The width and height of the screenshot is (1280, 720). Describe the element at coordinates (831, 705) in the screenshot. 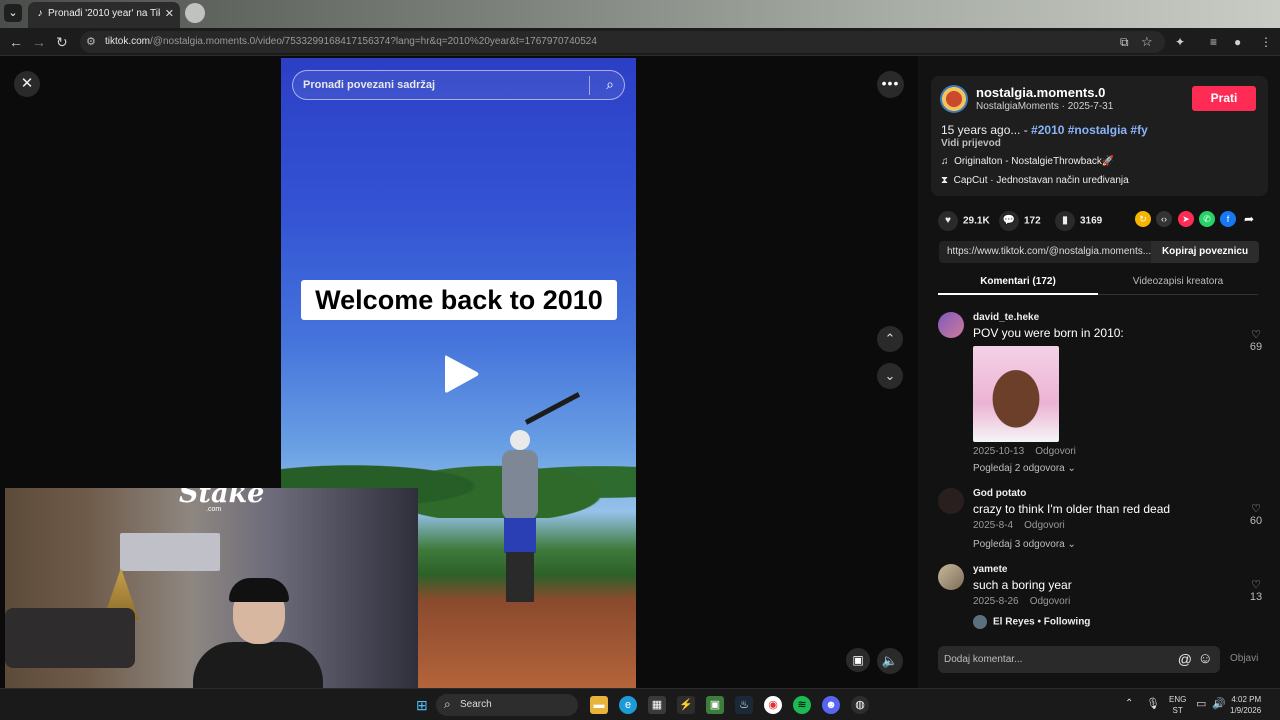

I see `discord-icon: ☻` at that location.